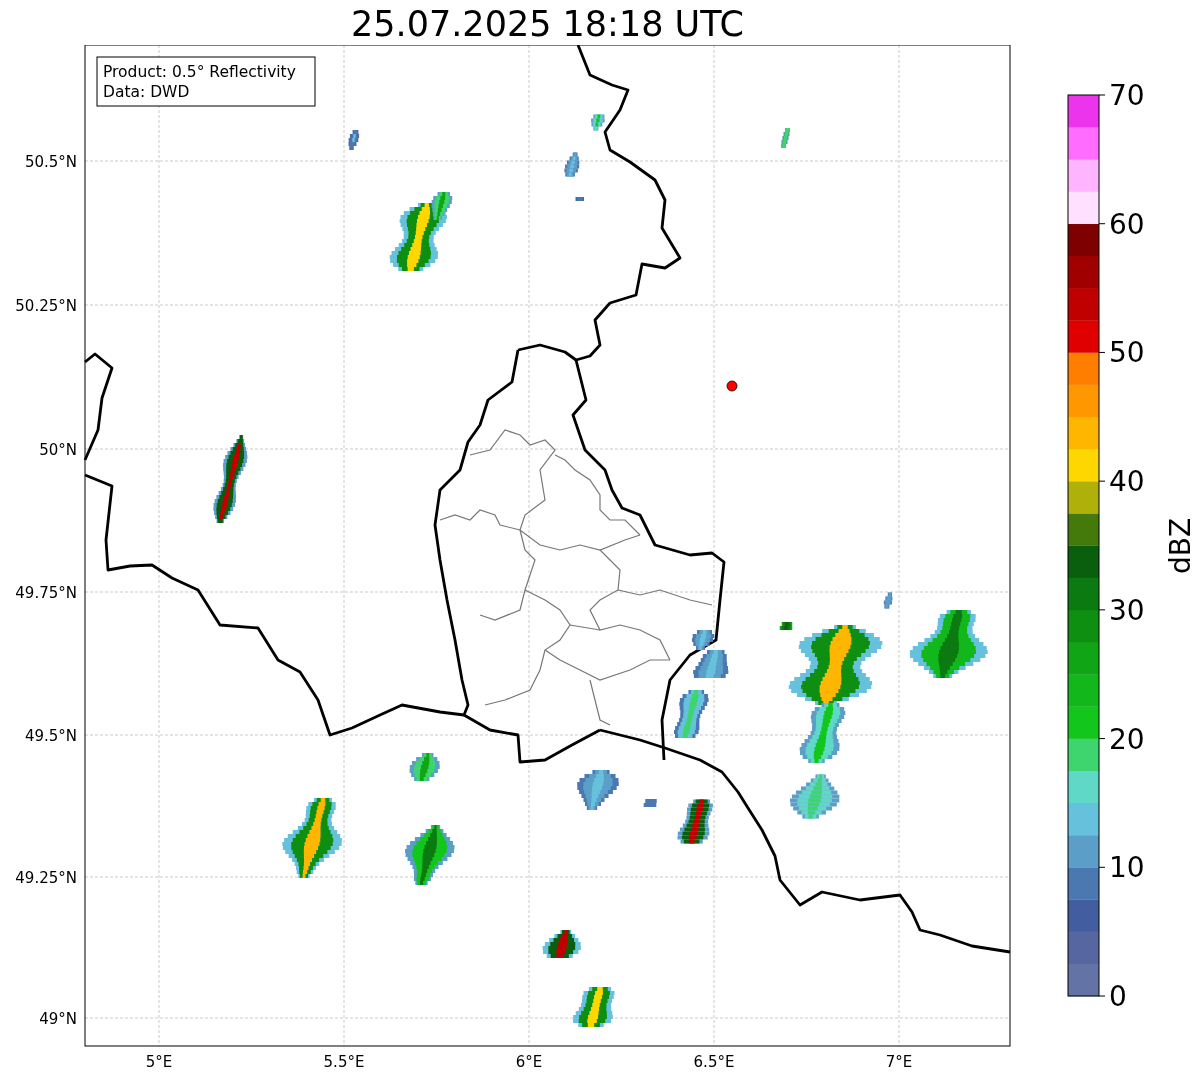 The height and width of the screenshot is (1081, 1202). I want to click on axis-tick-label: 50, so click(1127, 353).